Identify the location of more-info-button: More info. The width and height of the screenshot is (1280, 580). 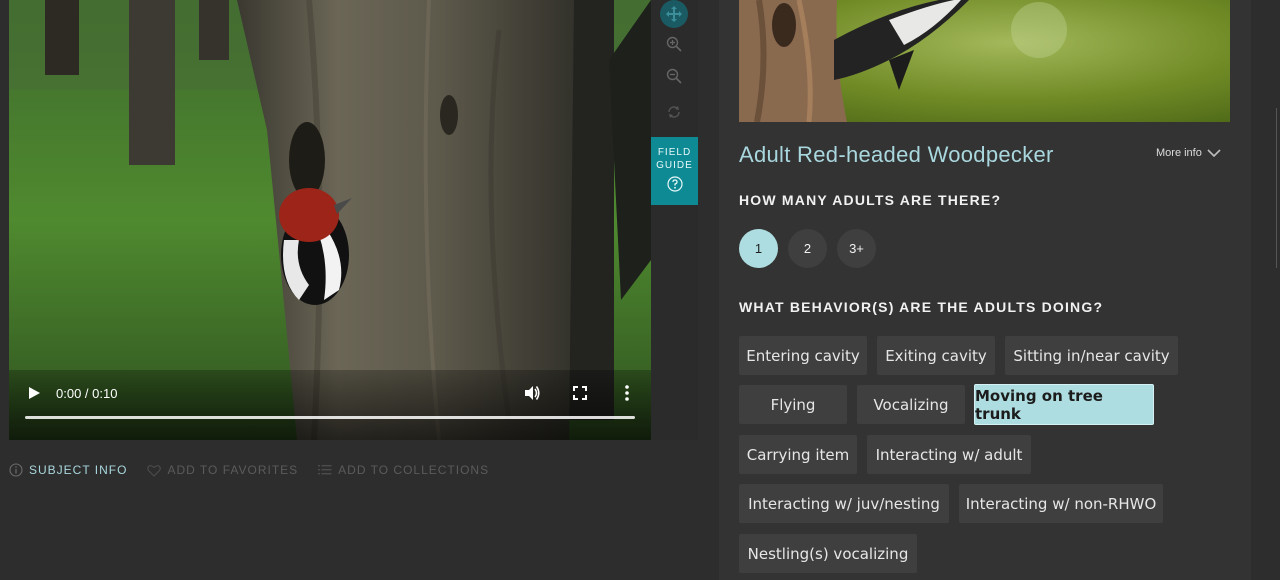
(1188, 153).